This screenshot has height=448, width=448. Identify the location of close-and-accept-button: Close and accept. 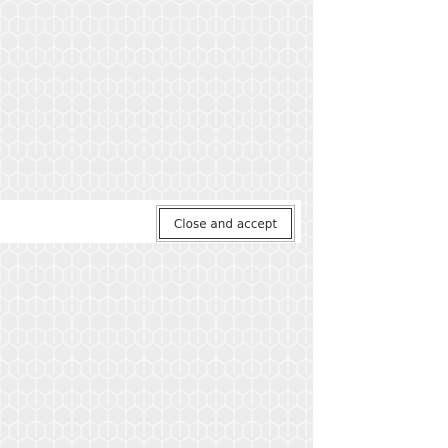
(225, 223).